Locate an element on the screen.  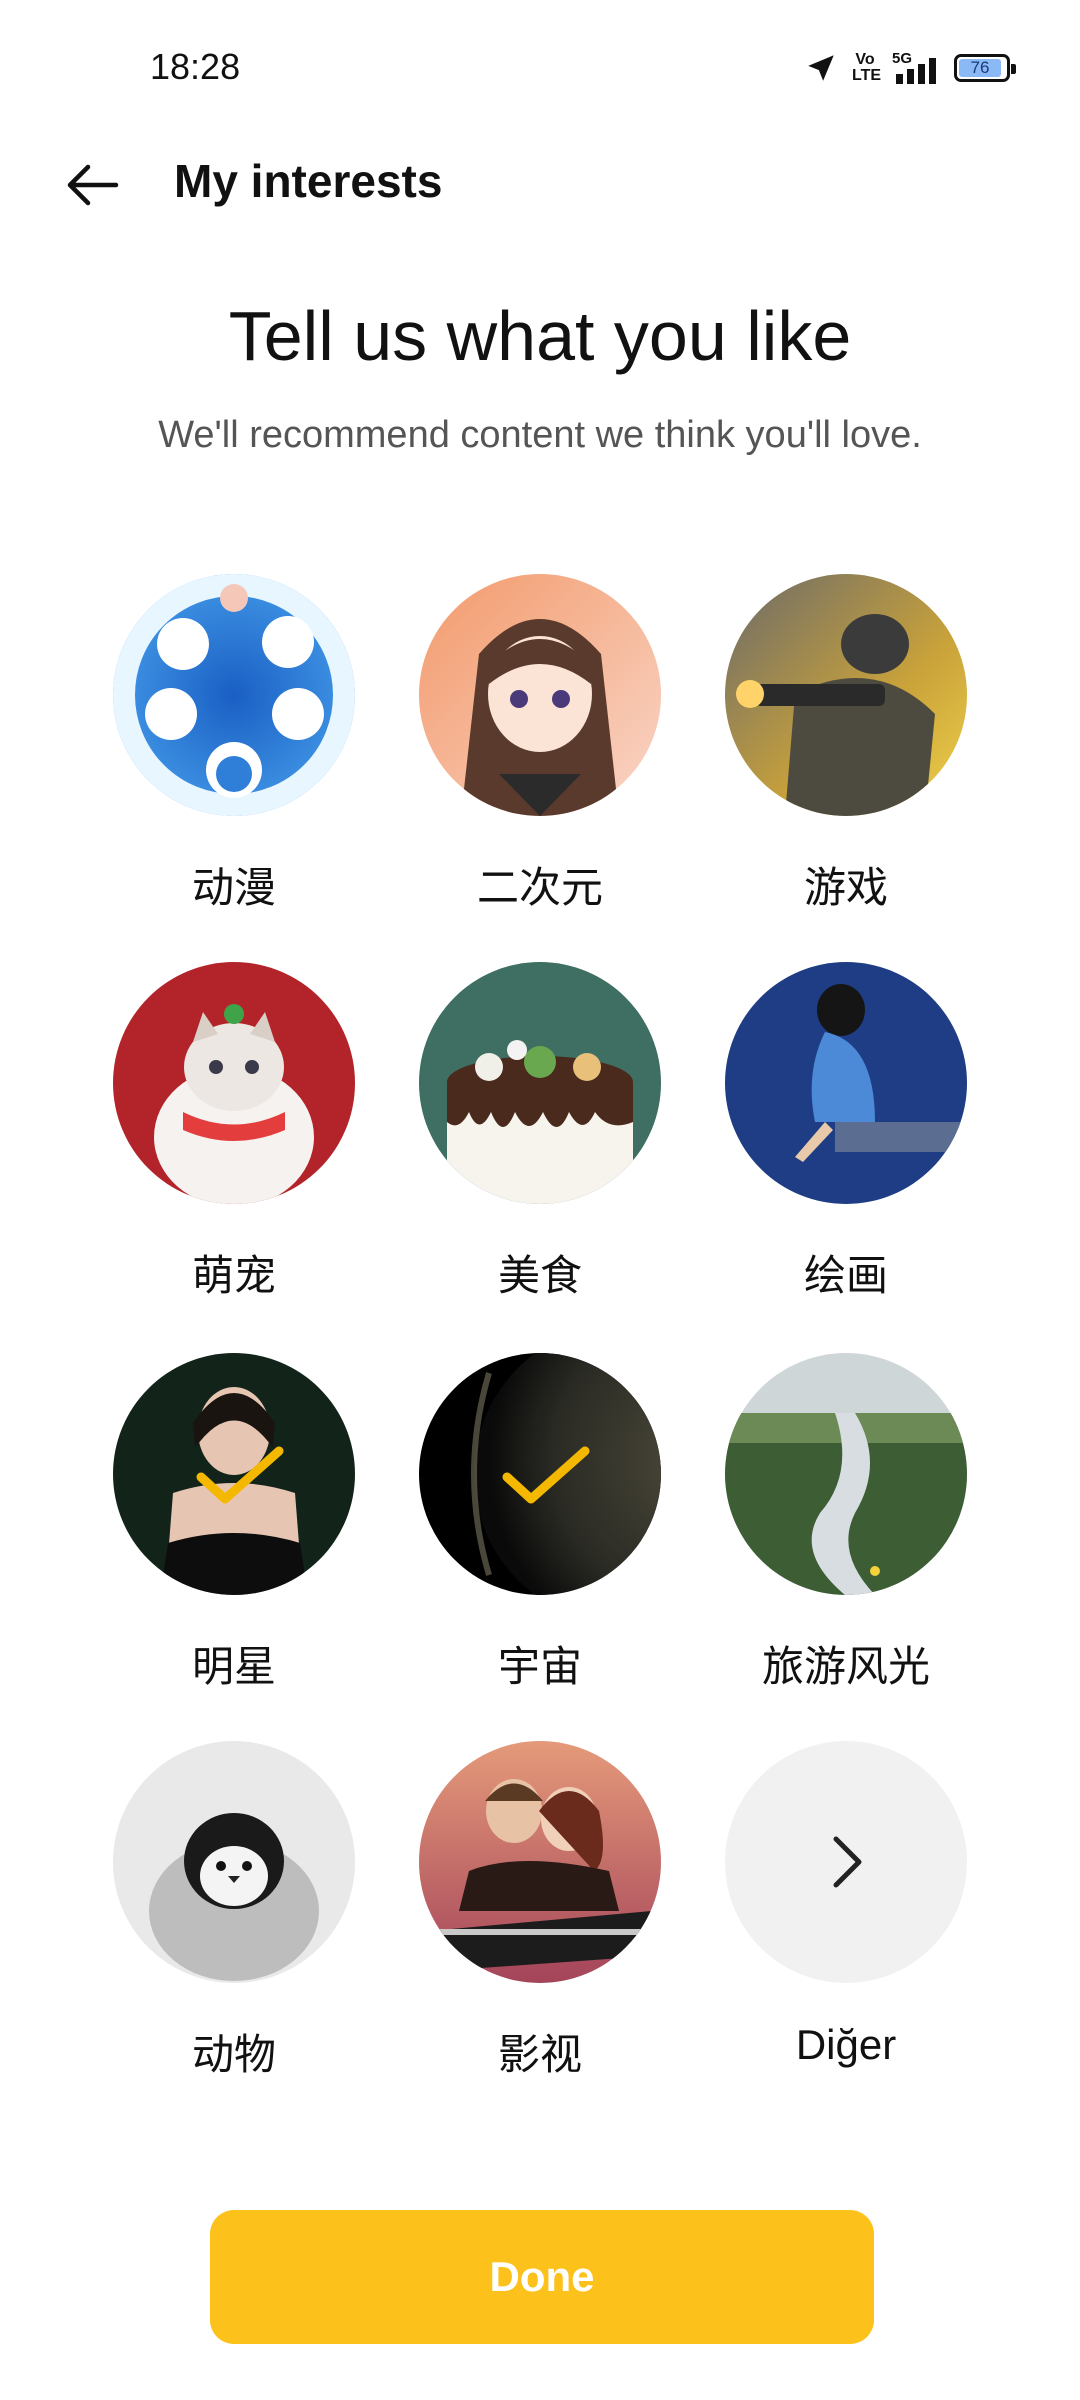
games-image is located at coordinates (846, 695).